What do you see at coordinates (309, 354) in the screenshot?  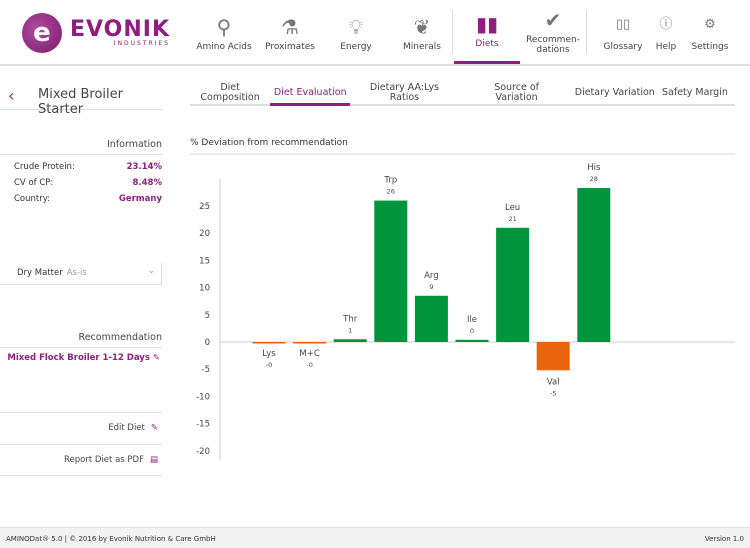 I see `bar-label: M+C` at bounding box center [309, 354].